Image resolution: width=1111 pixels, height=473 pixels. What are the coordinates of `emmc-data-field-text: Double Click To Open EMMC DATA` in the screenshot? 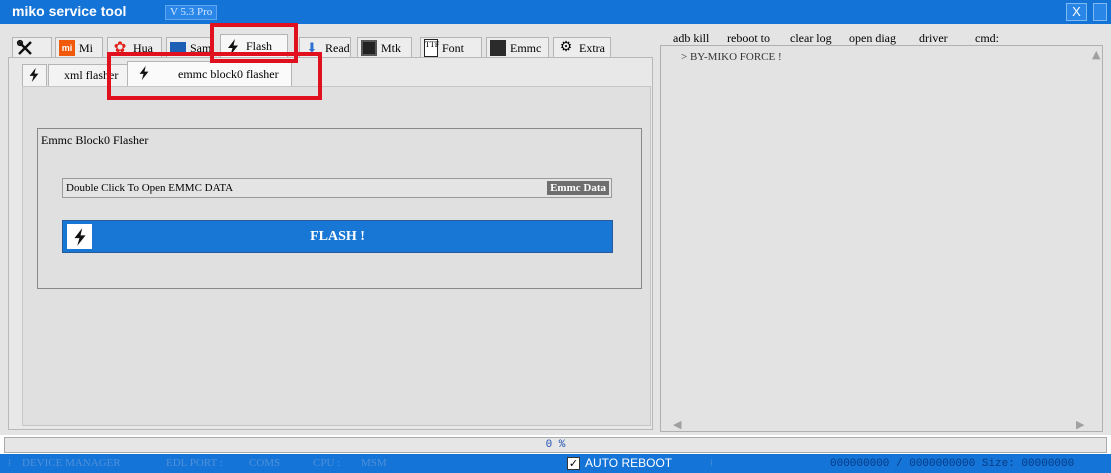 It's located at (150, 188).